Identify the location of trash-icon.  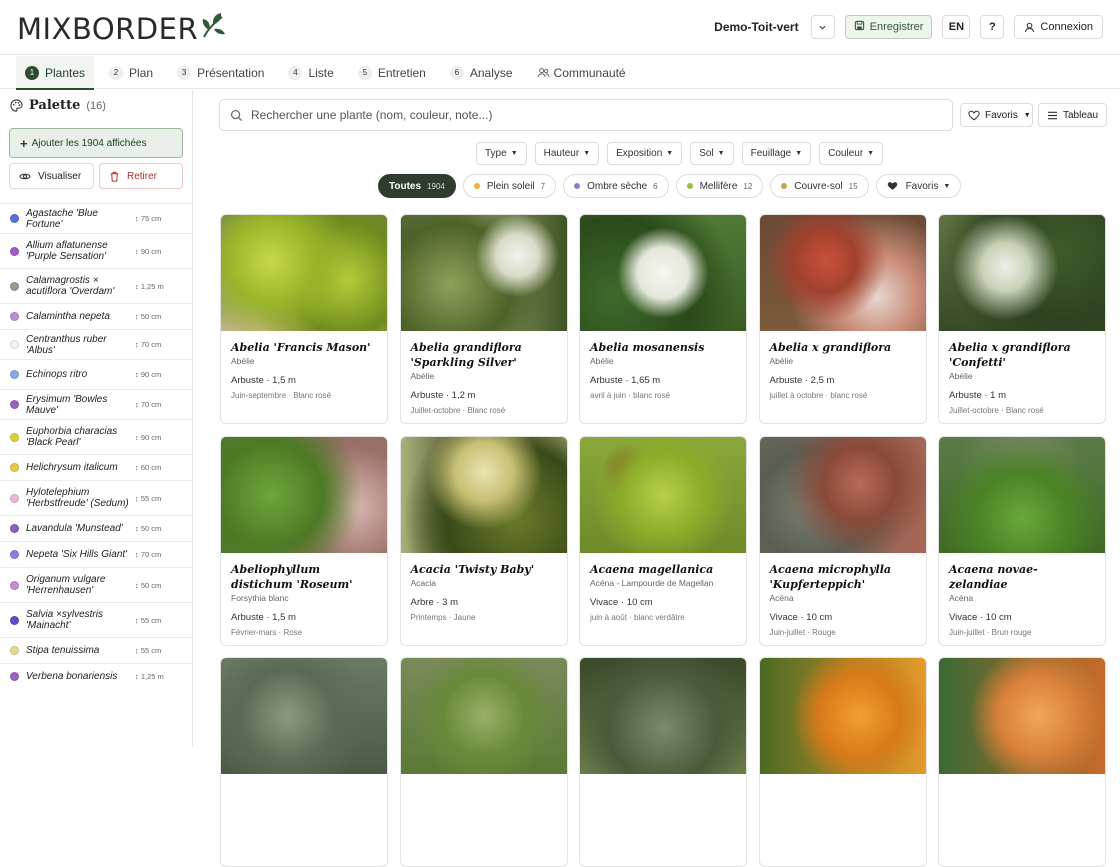
(114, 176).